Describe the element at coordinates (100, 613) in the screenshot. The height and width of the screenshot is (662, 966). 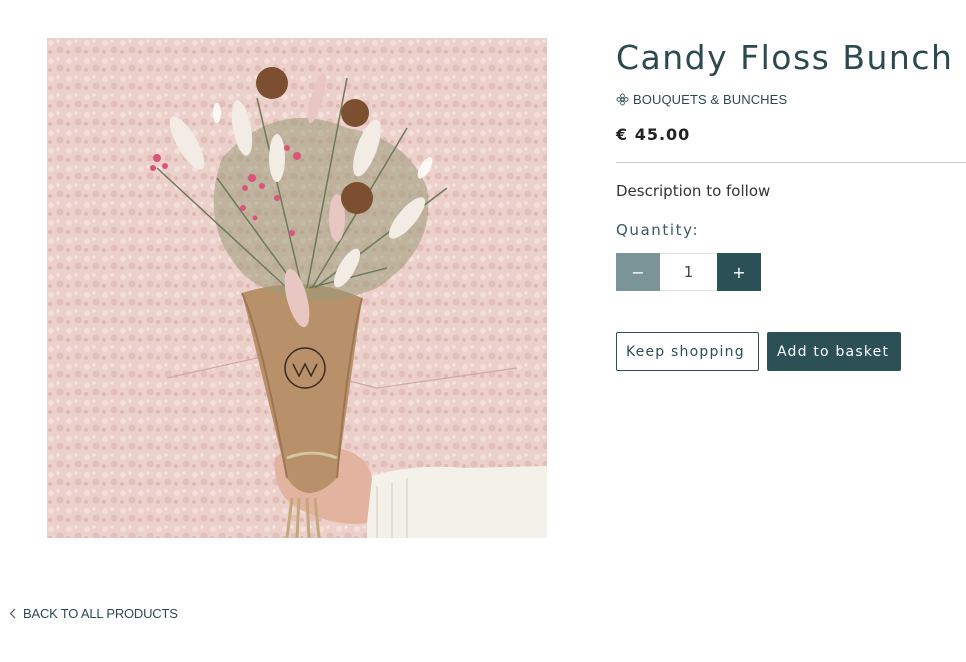
I see `back-link-label: BACK TO ALL PRODUCTS` at that location.